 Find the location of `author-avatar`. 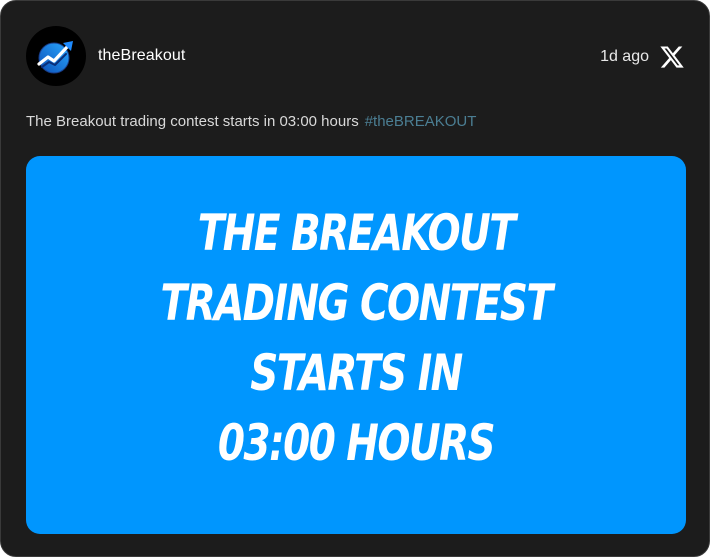

author-avatar is located at coordinates (56, 56).